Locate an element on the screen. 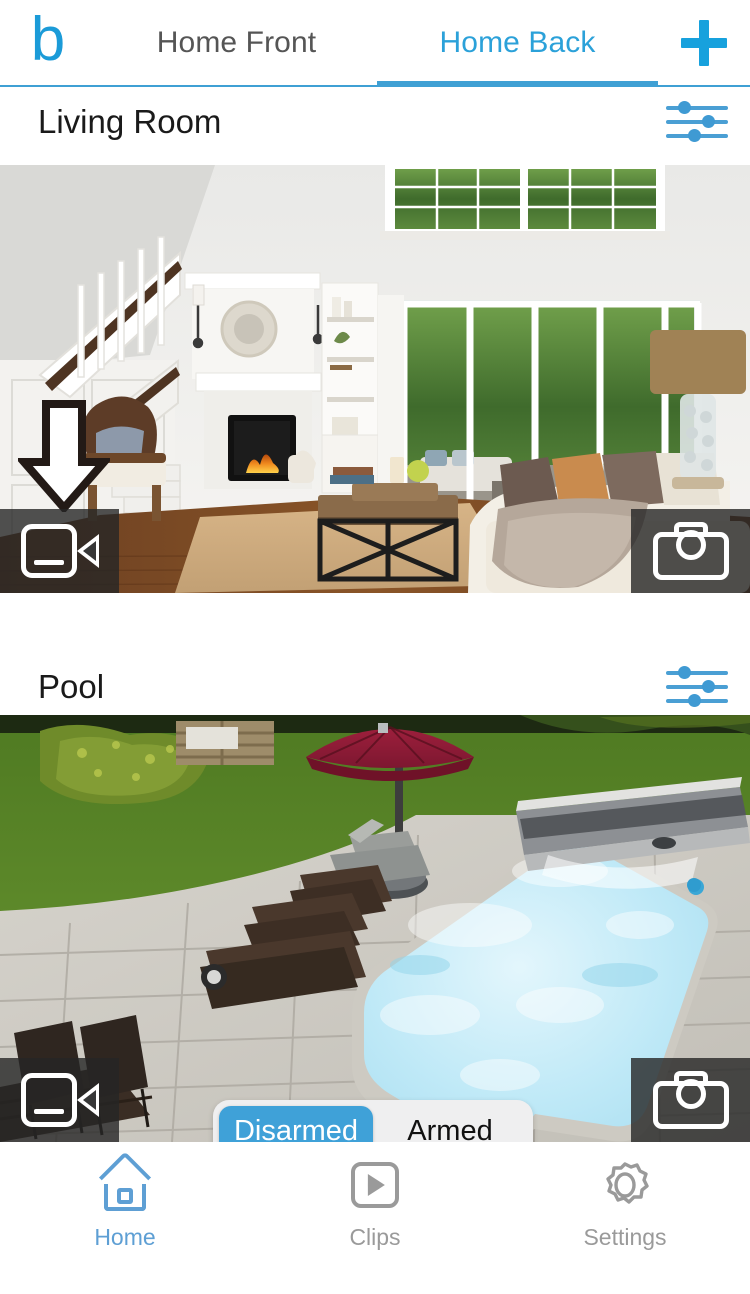 The image size is (750, 1294). home-icon is located at coordinates (125, 1182).